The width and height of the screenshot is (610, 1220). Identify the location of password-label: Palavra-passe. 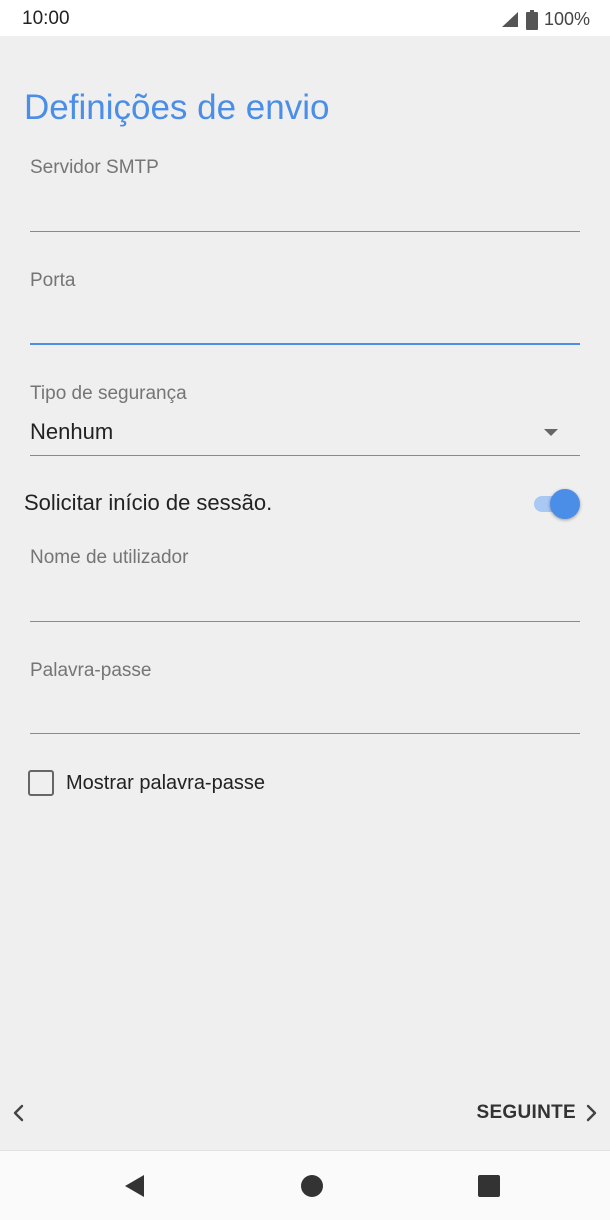
(91, 670).